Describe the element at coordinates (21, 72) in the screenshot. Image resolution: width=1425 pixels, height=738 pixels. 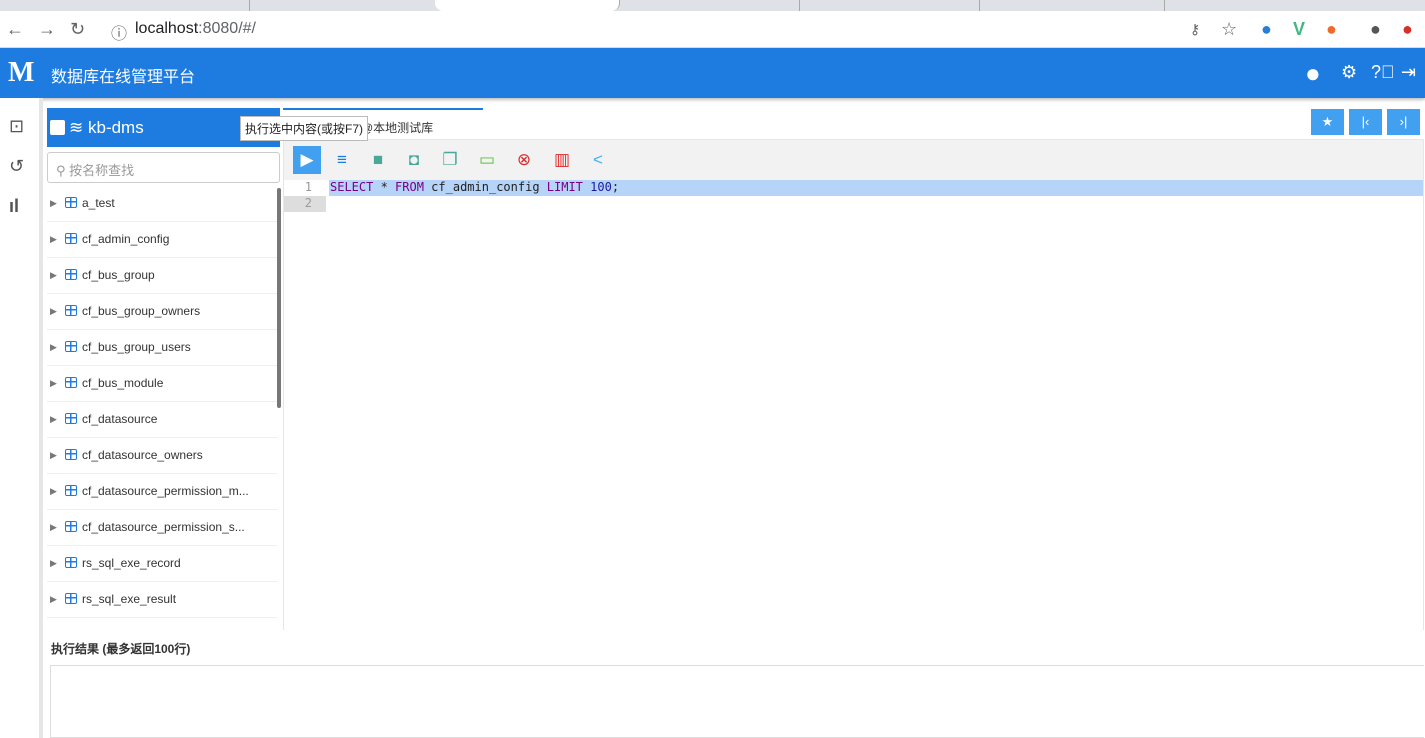
I see `app-logo: M` at that location.